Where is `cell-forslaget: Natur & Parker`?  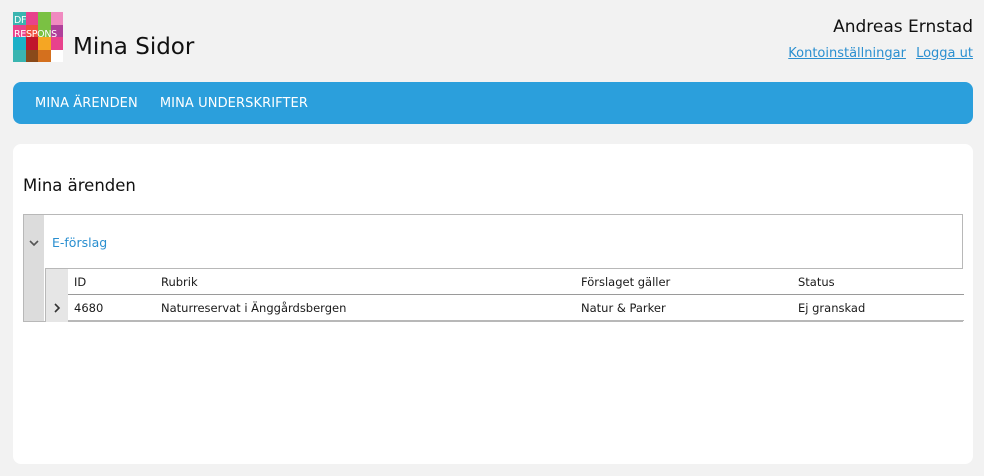 cell-forslaget: Natur & Parker is located at coordinates (623, 308).